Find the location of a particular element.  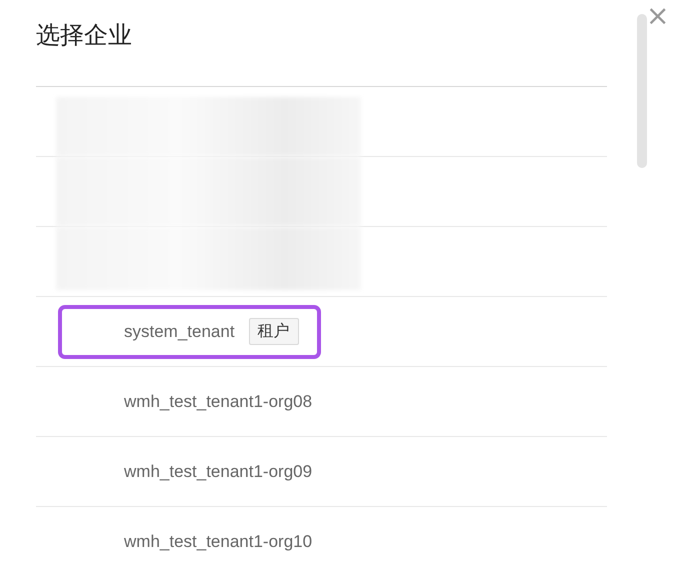

tenant-name: wmh_test_tenant1-org08 is located at coordinates (217, 402).